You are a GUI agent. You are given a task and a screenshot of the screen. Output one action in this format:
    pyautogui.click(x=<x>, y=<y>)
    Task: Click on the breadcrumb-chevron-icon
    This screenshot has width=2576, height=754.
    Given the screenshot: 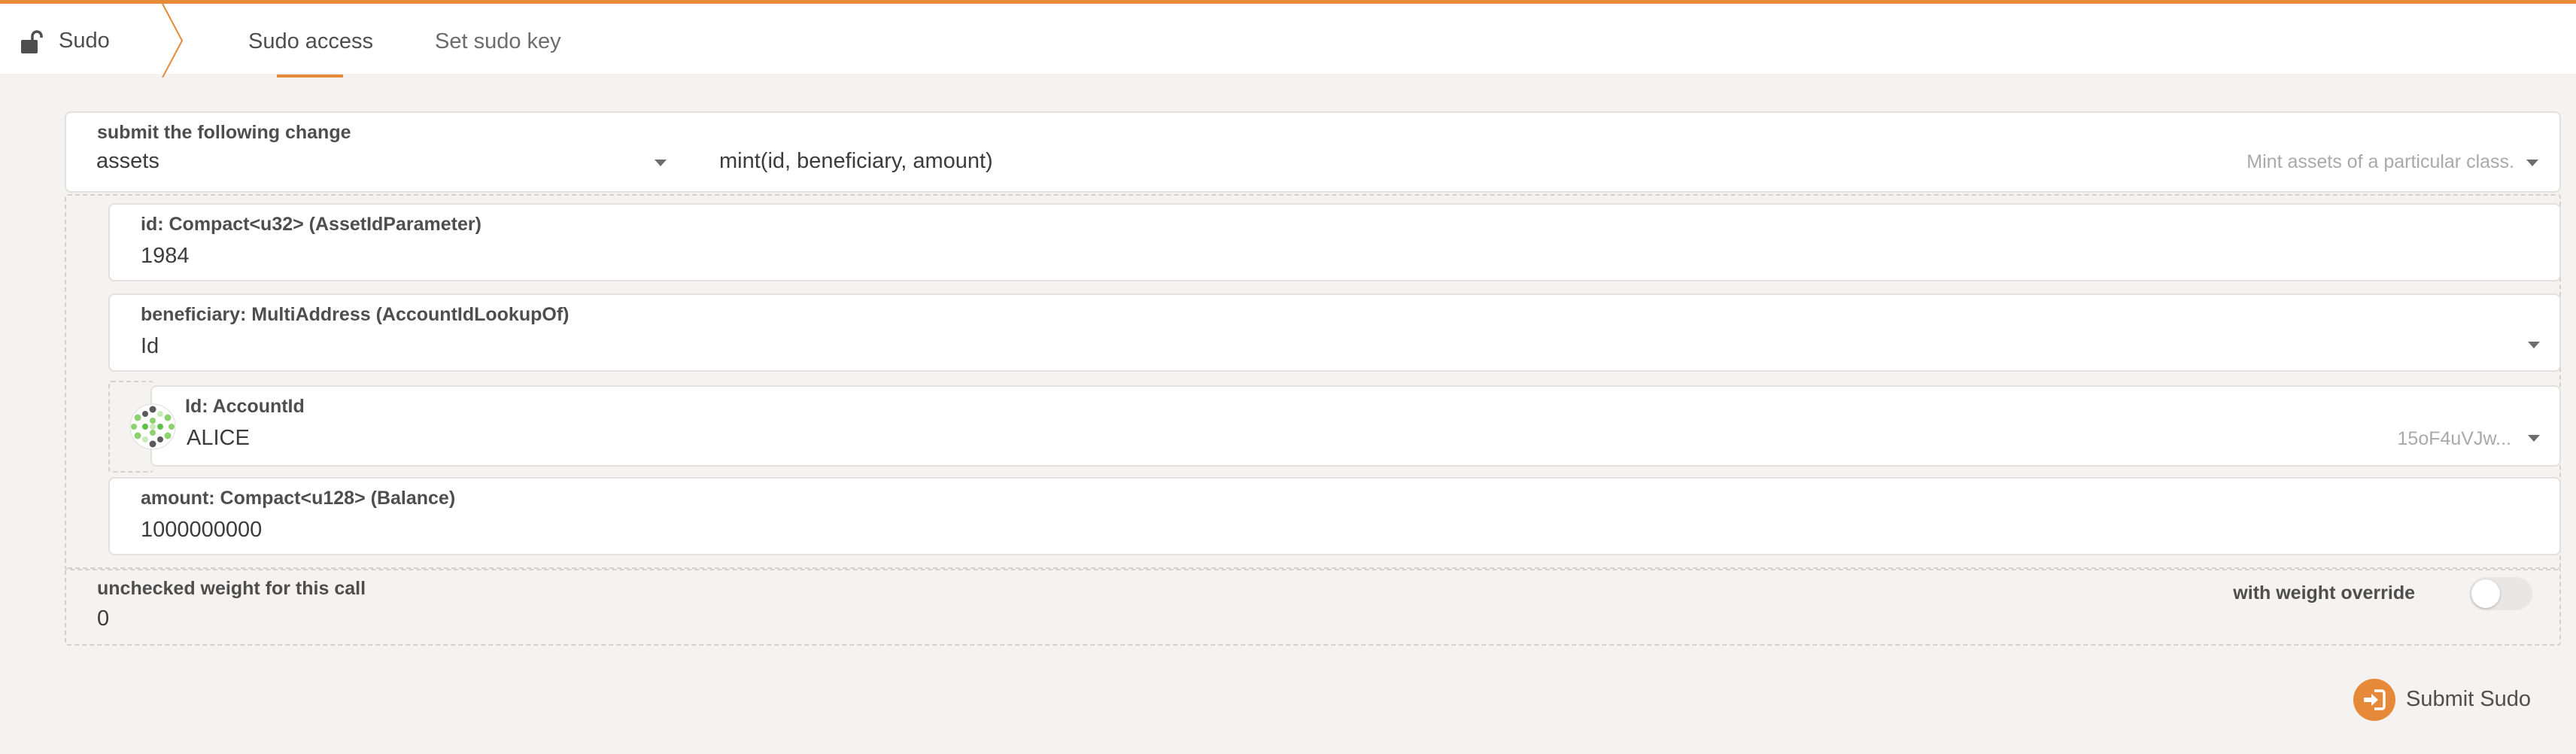 What is the action you would take?
    pyautogui.click(x=173, y=41)
    